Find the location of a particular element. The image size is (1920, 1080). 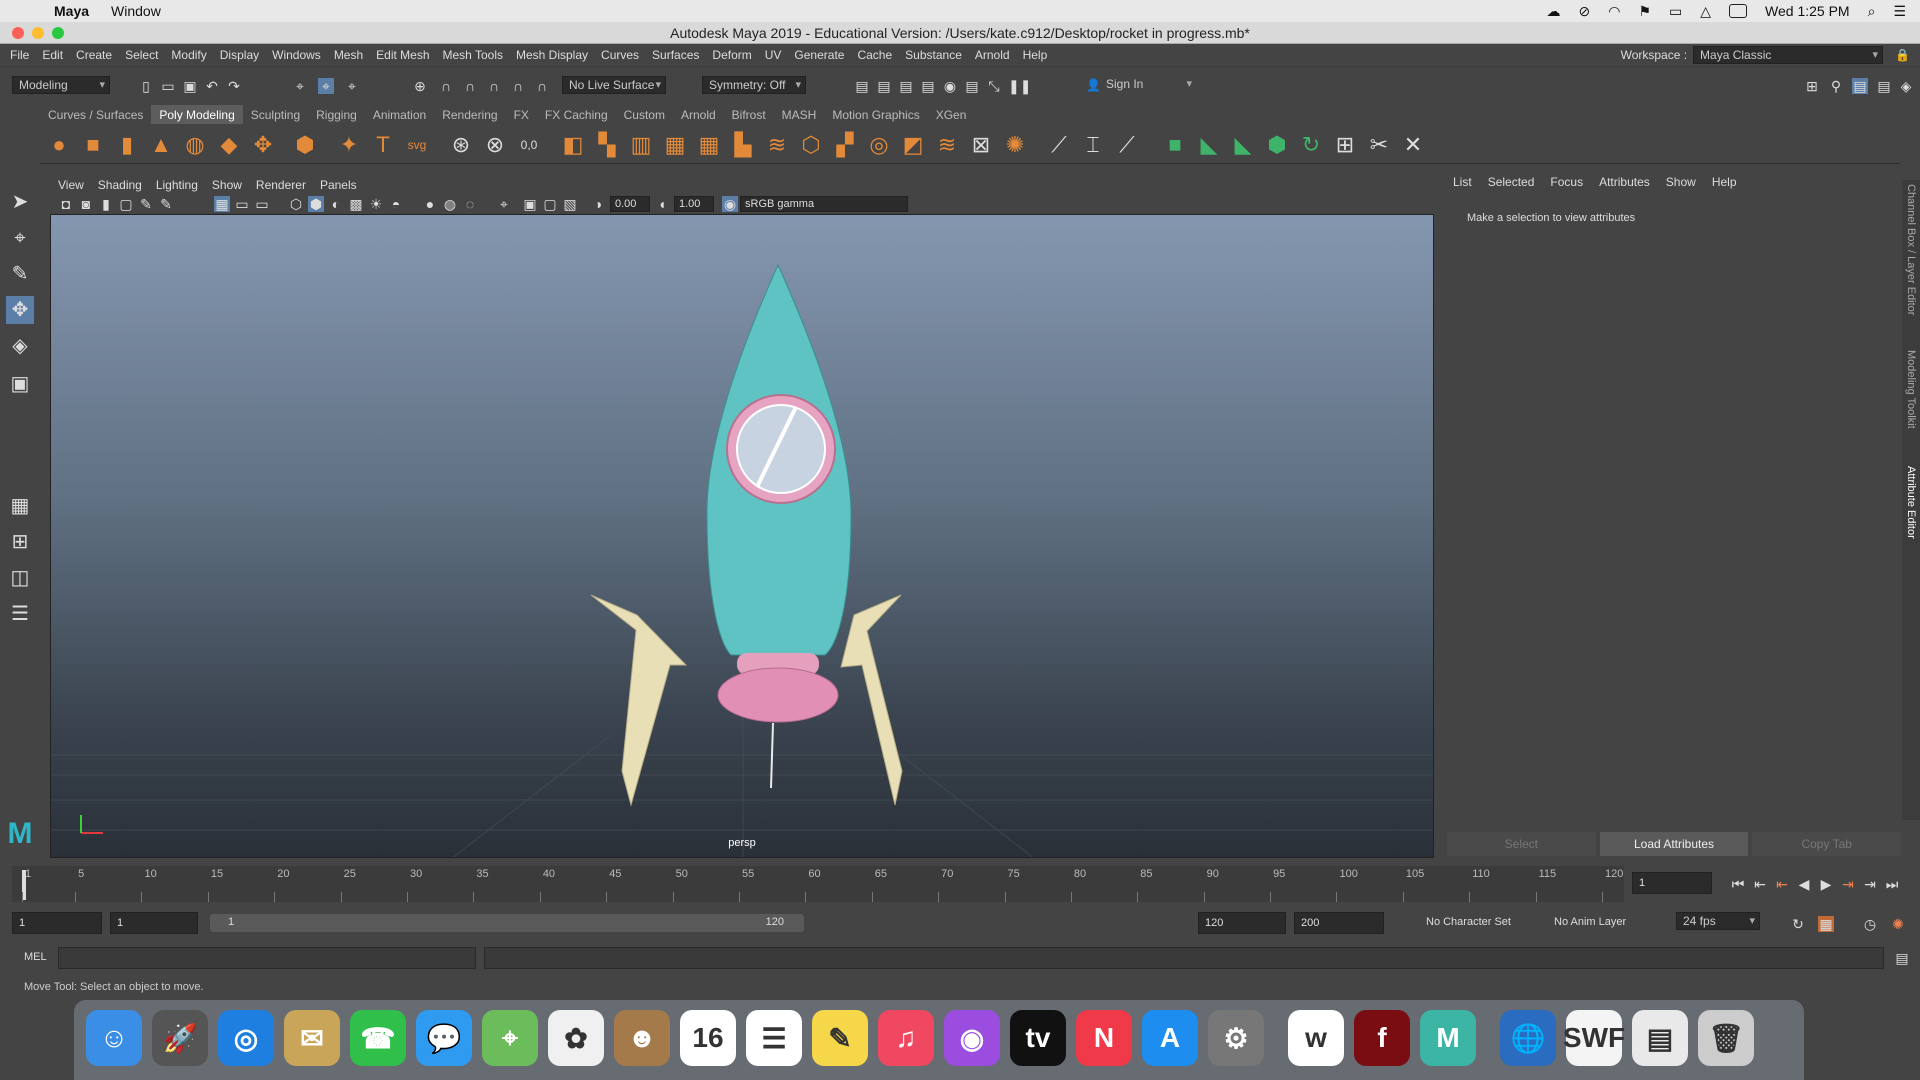

shelf-tab-fx-caching: FX Caching is located at coordinates (576, 115).